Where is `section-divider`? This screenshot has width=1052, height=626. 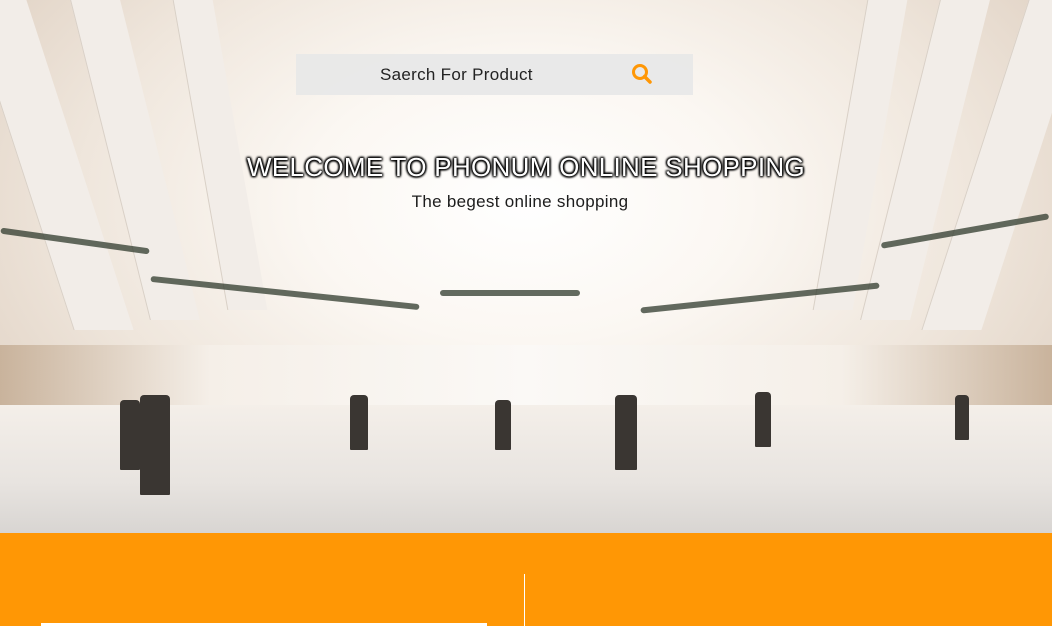 section-divider is located at coordinates (524, 600).